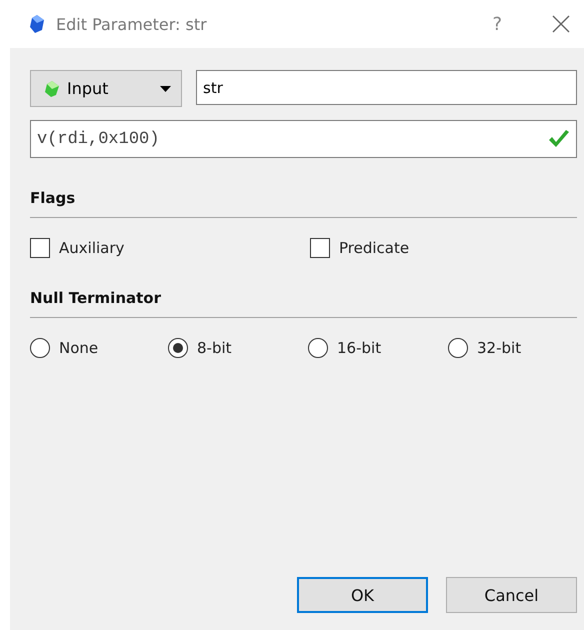 This screenshot has width=584, height=630. What do you see at coordinates (374, 248) in the screenshot?
I see `checkbox-label: Predicate` at bounding box center [374, 248].